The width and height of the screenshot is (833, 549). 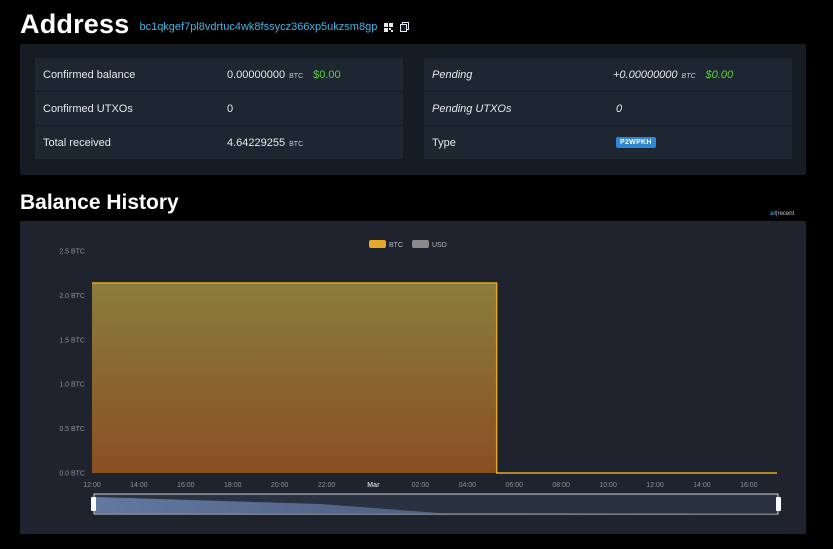 What do you see at coordinates (452, 74) in the screenshot?
I see `pending-label: Pending` at bounding box center [452, 74].